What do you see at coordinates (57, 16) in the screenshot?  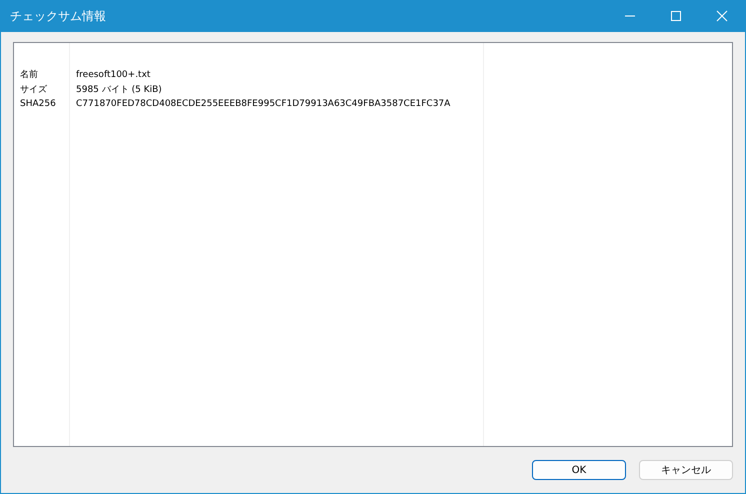 I see `window-title: チェックサム情報` at bounding box center [57, 16].